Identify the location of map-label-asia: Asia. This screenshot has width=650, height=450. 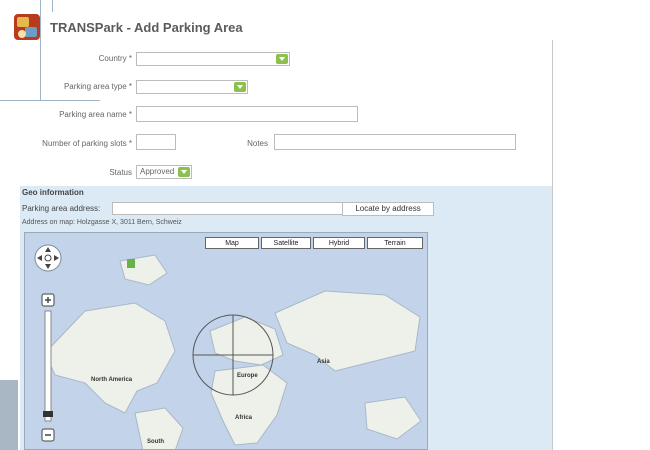
(323, 362).